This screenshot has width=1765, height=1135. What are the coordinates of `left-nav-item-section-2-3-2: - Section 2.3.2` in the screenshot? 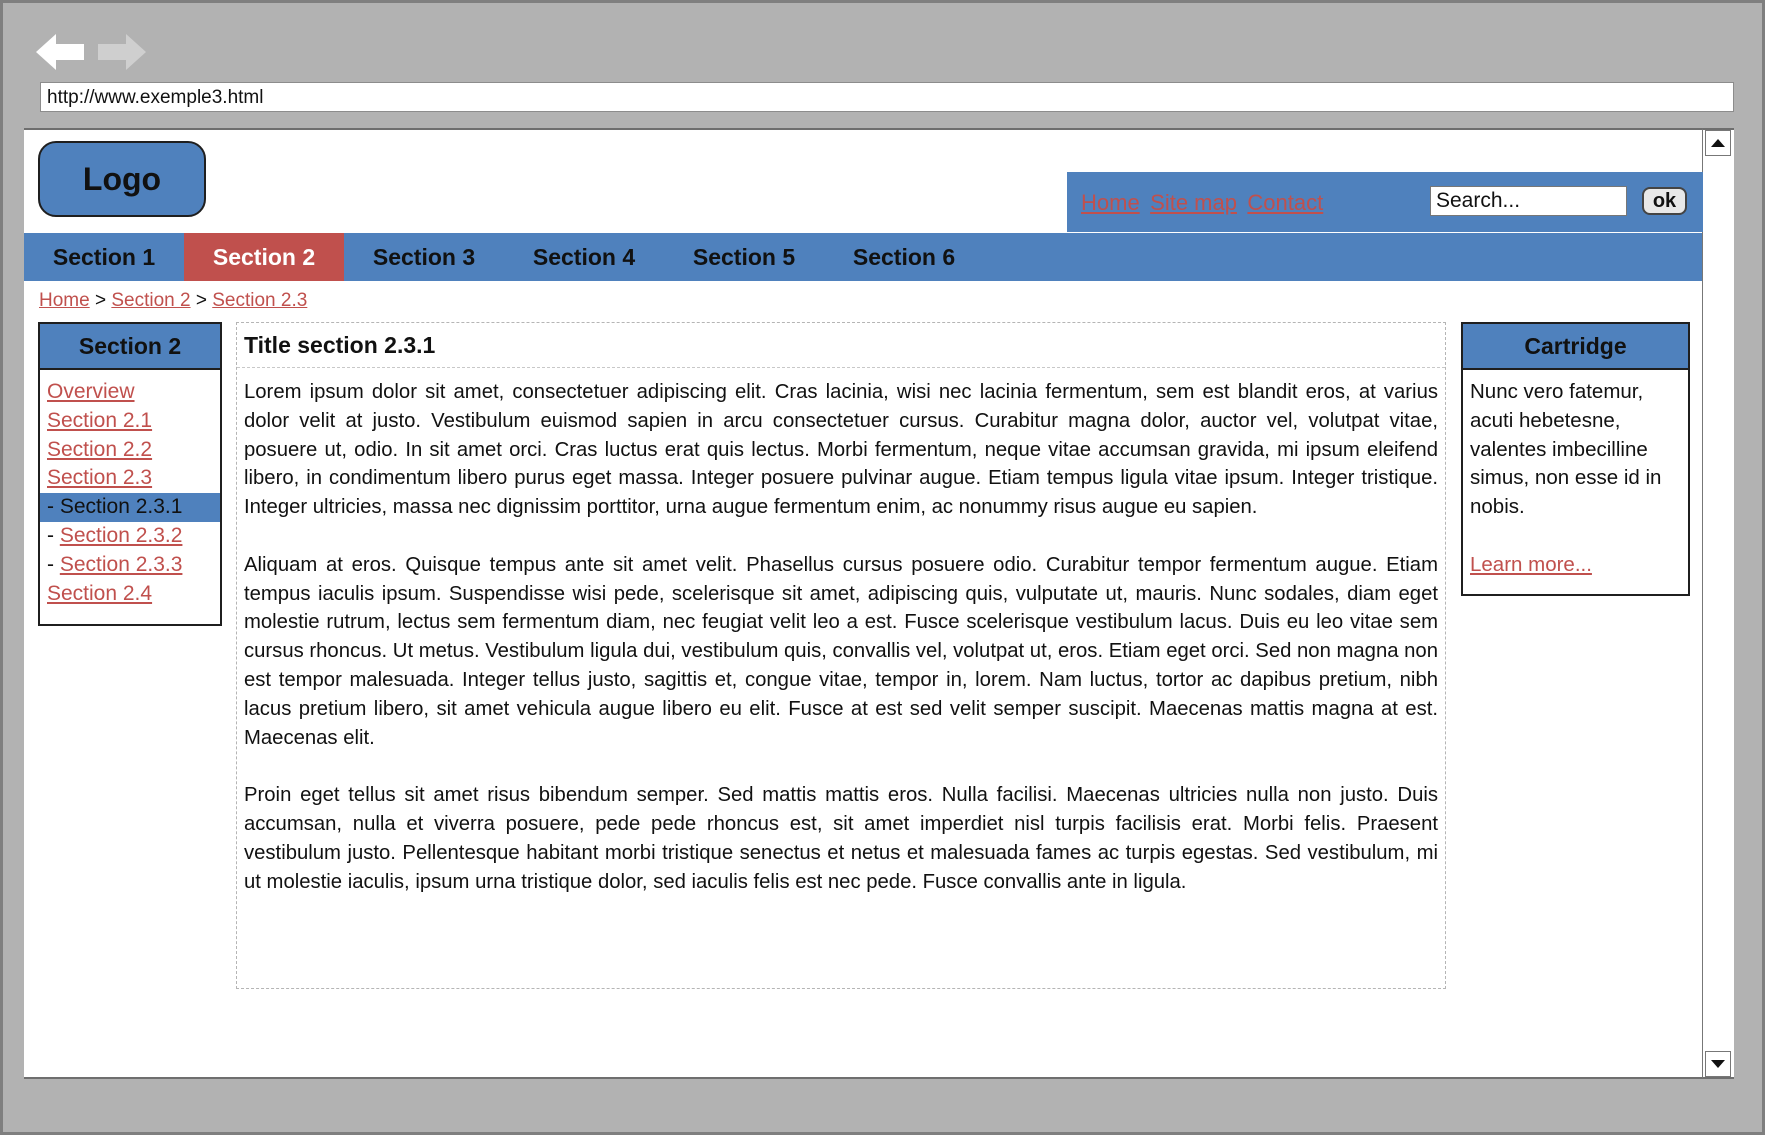 It's located at (130, 536).